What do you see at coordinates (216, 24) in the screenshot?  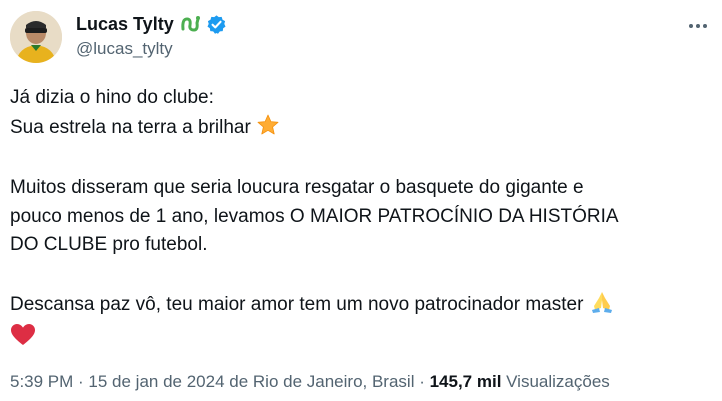 I see `verified-badge-icon` at bounding box center [216, 24].